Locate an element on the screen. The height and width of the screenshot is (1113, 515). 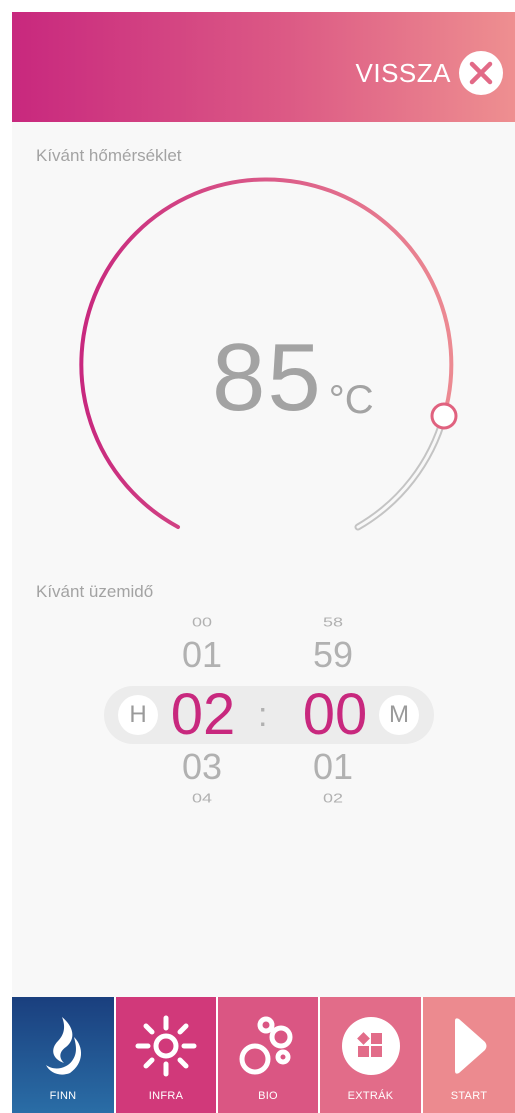
nav-item-finn: FINN is located at coordinates (63, 1055).